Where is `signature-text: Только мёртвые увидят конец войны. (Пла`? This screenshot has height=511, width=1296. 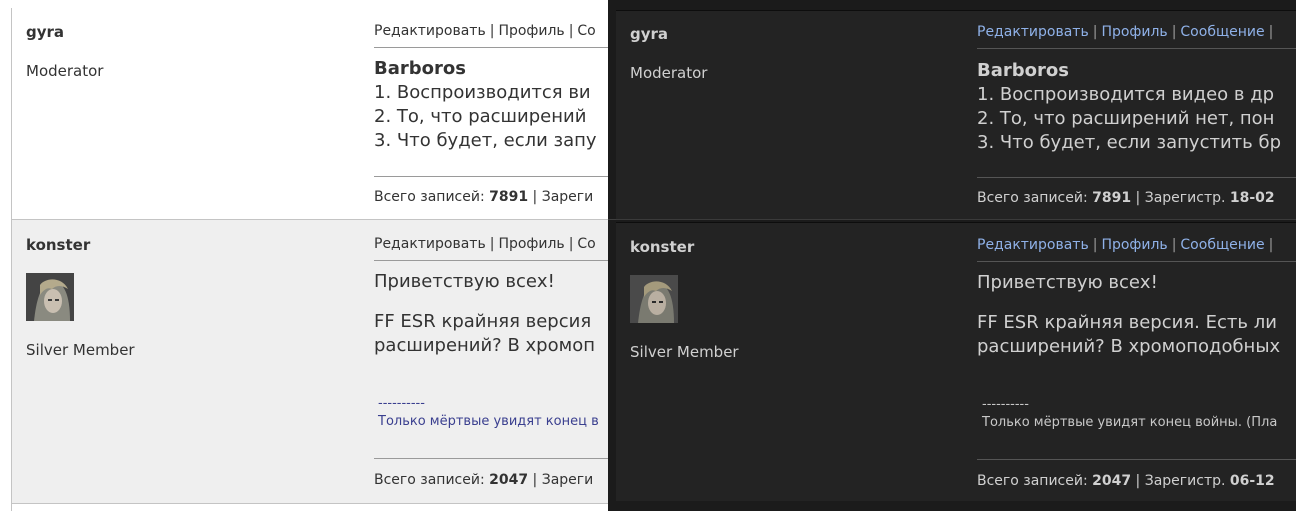
signature-text: Только мёртвые увидят конец войны. (Пла is located at coordinates (1130, 422).